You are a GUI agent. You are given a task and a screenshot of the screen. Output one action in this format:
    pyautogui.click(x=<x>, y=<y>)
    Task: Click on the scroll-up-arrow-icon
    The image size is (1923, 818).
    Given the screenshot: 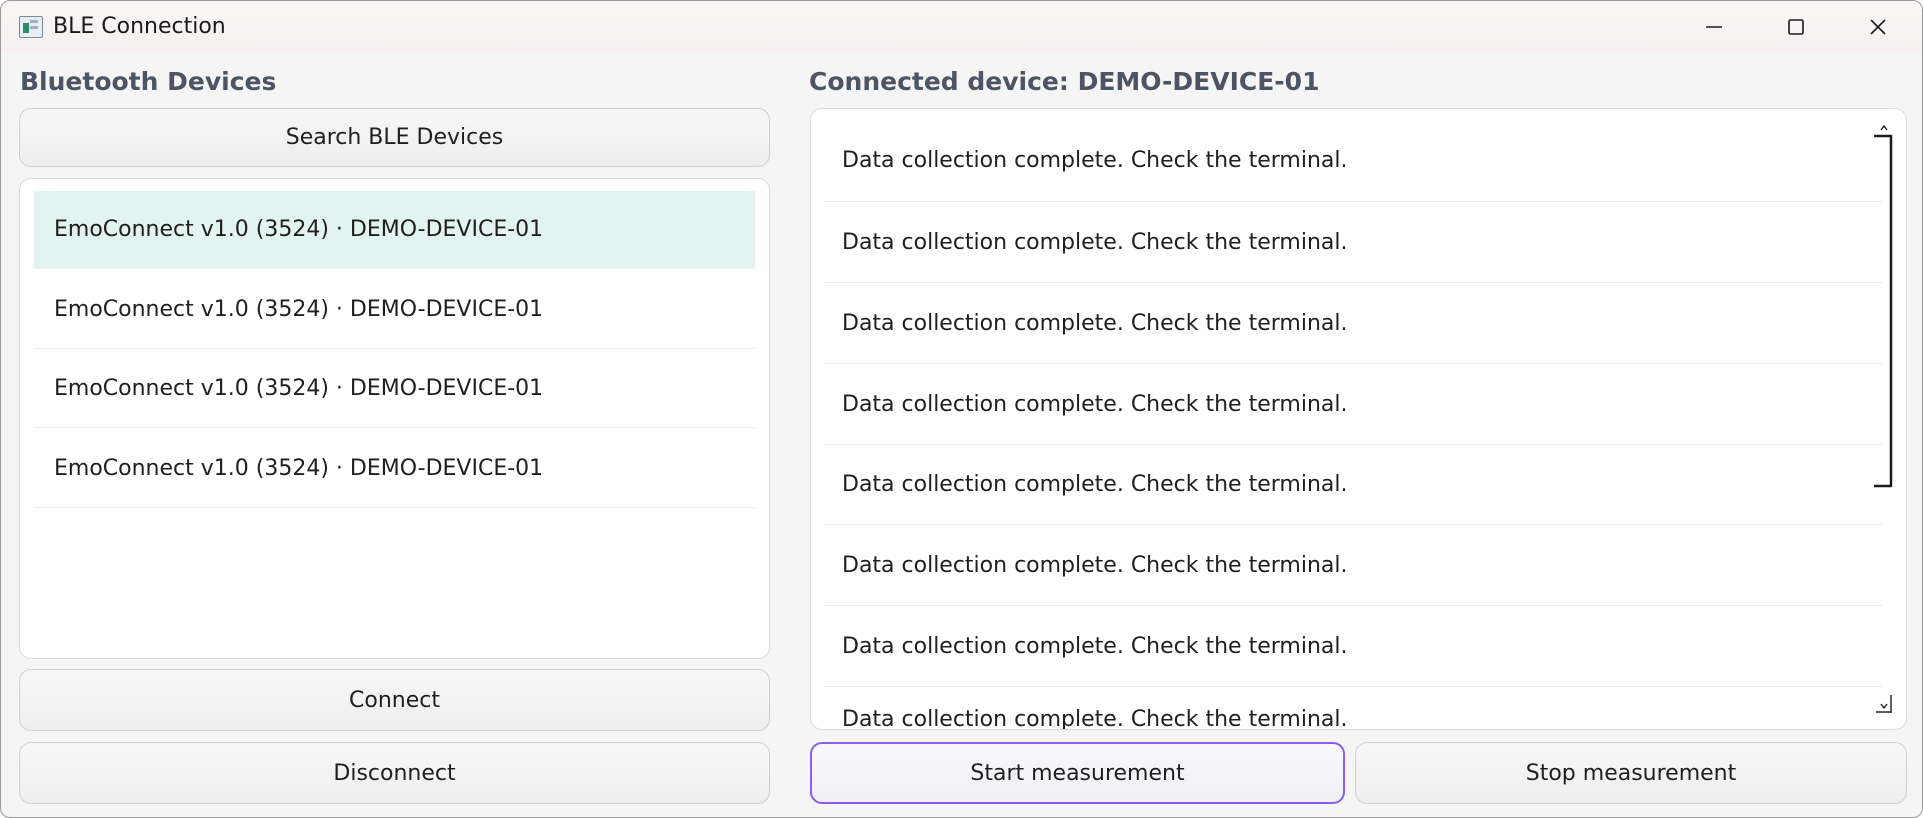 What is the action you would take?
    pyautogui.click(x=1884, y=127)
    